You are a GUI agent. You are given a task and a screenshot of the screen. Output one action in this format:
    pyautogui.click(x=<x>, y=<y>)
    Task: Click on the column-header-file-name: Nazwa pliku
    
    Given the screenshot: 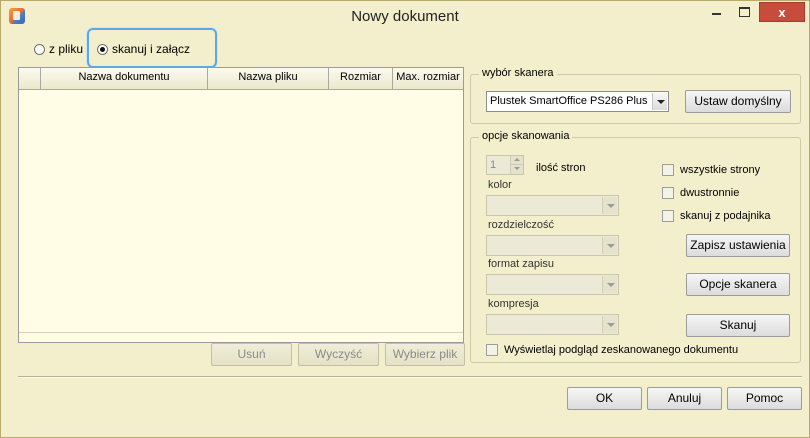 What is the action you would take?
    pyautogui.click(x=268, y=79)
    